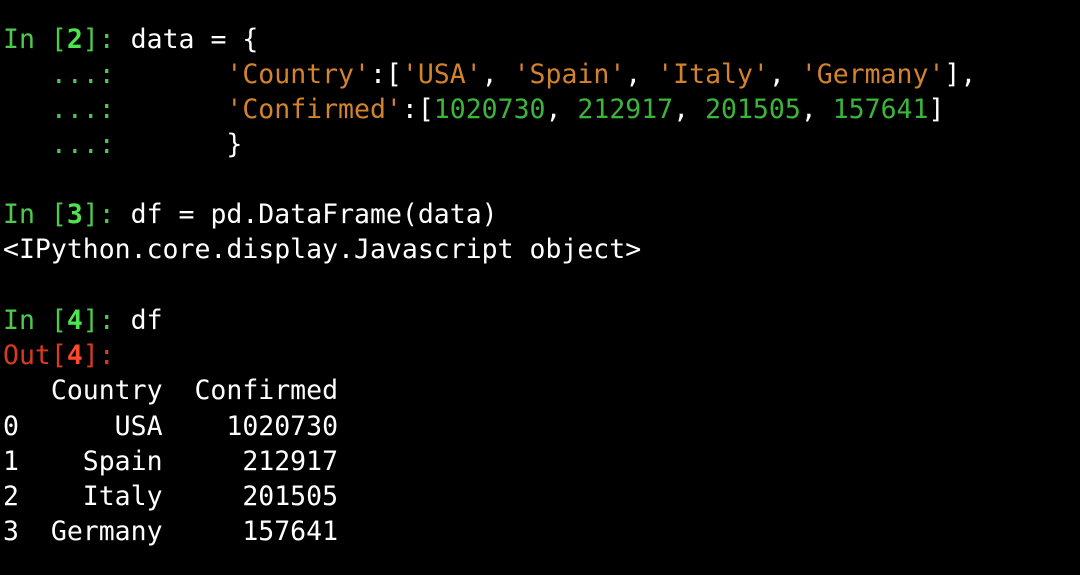 The image size is (1080, 575). I want to click on in-prompt-4: In [4]:, so click(67, 320).